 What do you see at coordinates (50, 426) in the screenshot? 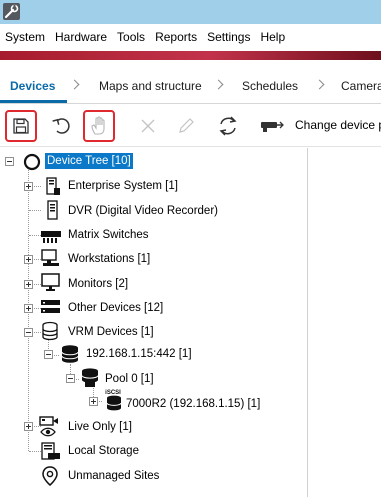
I see `live-only-icon` at bounding box center [50, 426].